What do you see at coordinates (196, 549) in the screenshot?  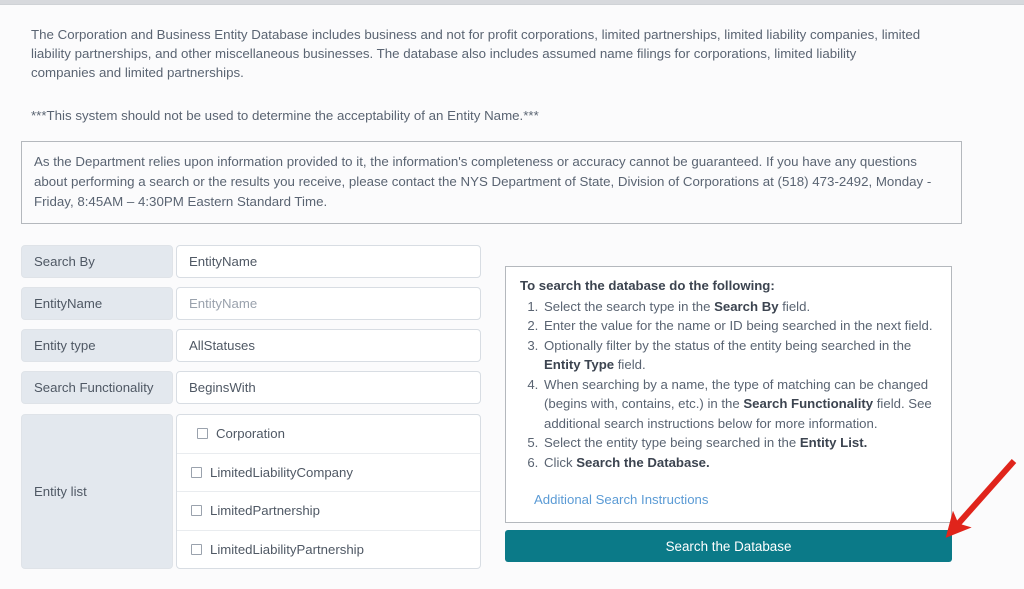 I see `checkbox-icon-limitedliabilitypartnership` at bounding box center [196, 549].